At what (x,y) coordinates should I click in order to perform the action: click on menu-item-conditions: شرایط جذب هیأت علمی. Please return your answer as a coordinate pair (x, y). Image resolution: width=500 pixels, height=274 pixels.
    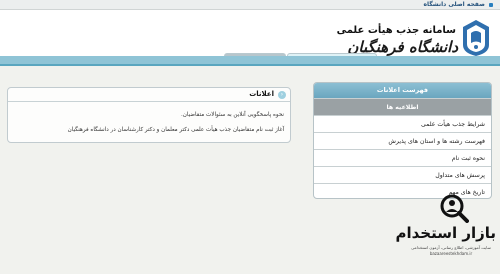
    Looking at the image, I should click on (402, 123).